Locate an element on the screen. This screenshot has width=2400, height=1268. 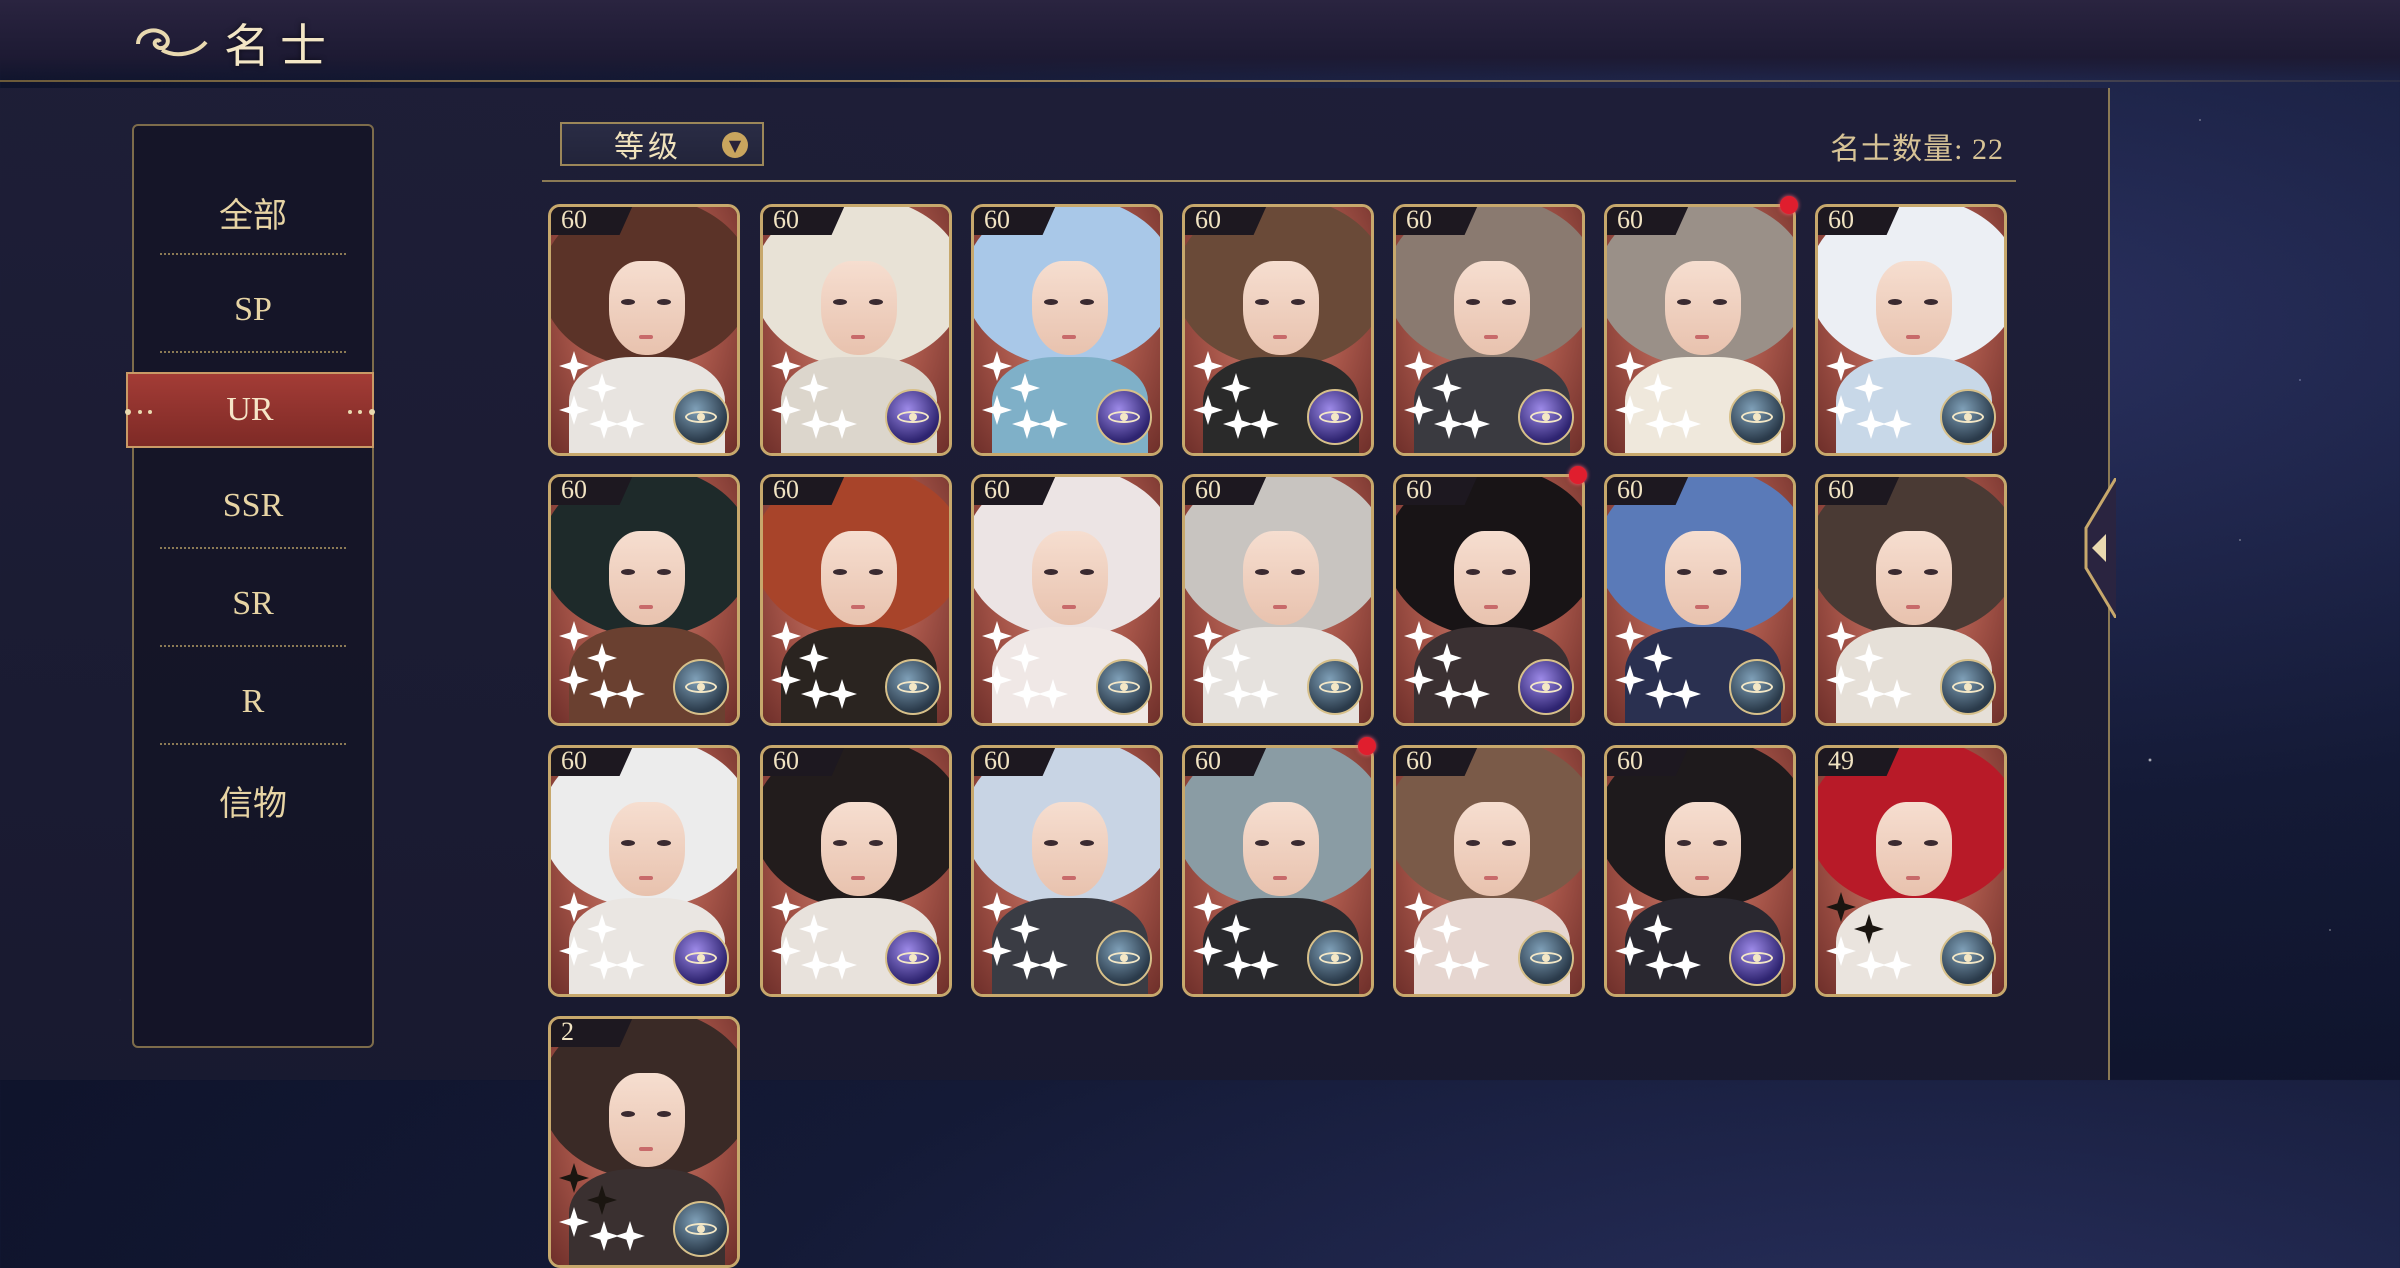
sidebar-item-r: R is located at coordinates (253, 702).